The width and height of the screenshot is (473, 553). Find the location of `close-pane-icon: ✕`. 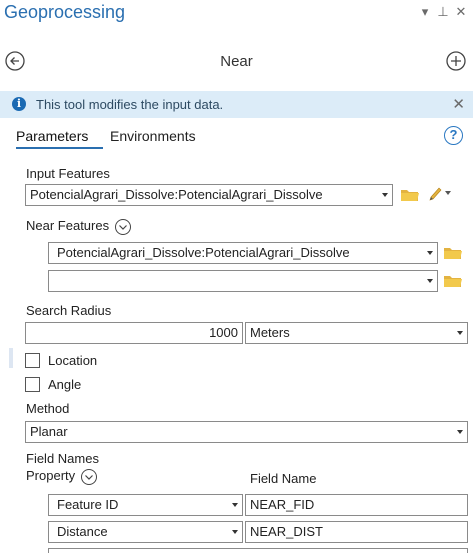

close-pane-icon: ✕ is located at coordinates (461, 12).